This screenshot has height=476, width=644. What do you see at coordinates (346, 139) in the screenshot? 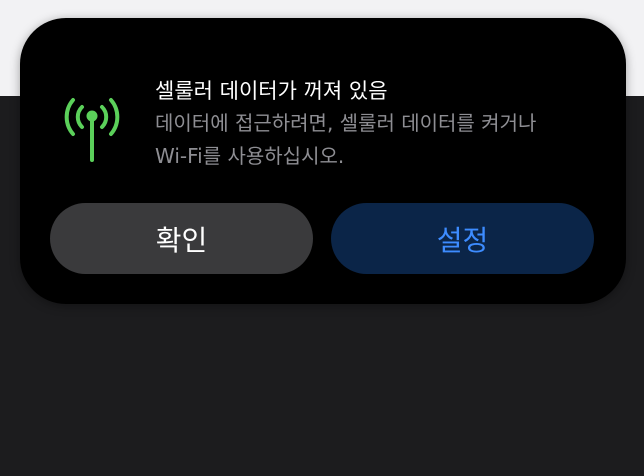
I see `alert-message: 데이터에 접근하려면, 셀룰러 데이터를 켜거나 Wi-Fi를 사용하십시오.` at bounding box center [346, 139].